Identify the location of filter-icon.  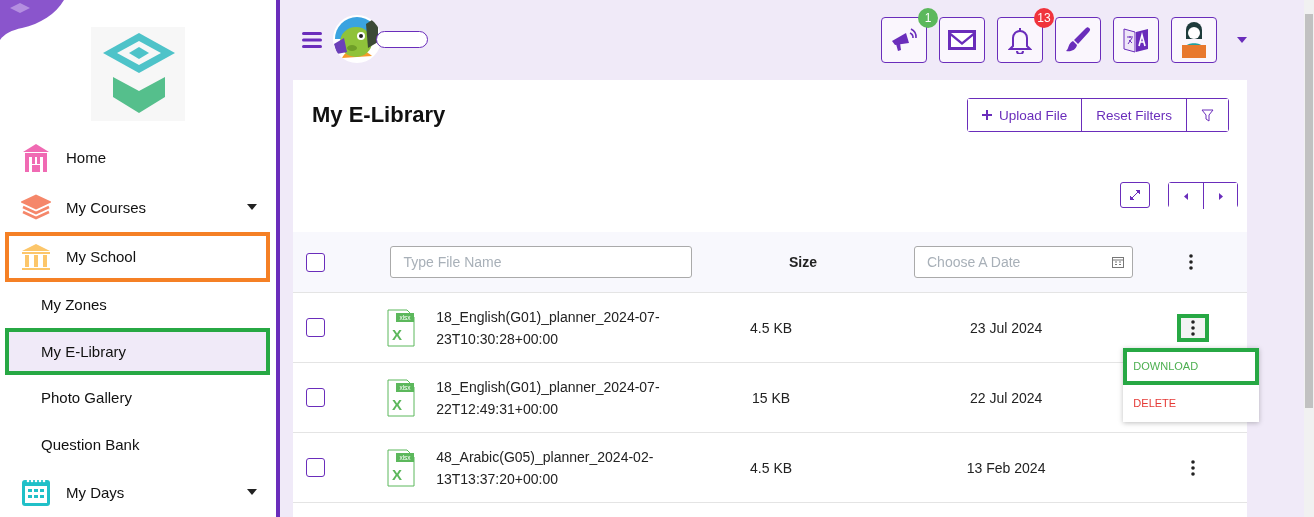
(1207, 115).